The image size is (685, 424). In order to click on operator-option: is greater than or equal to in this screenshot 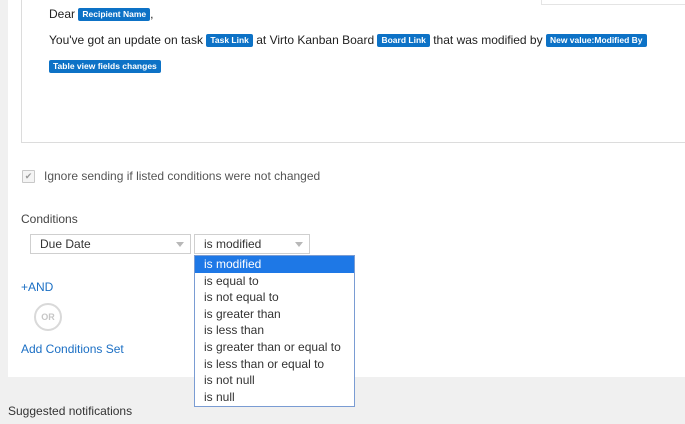, I will do `click(274, 347)`.